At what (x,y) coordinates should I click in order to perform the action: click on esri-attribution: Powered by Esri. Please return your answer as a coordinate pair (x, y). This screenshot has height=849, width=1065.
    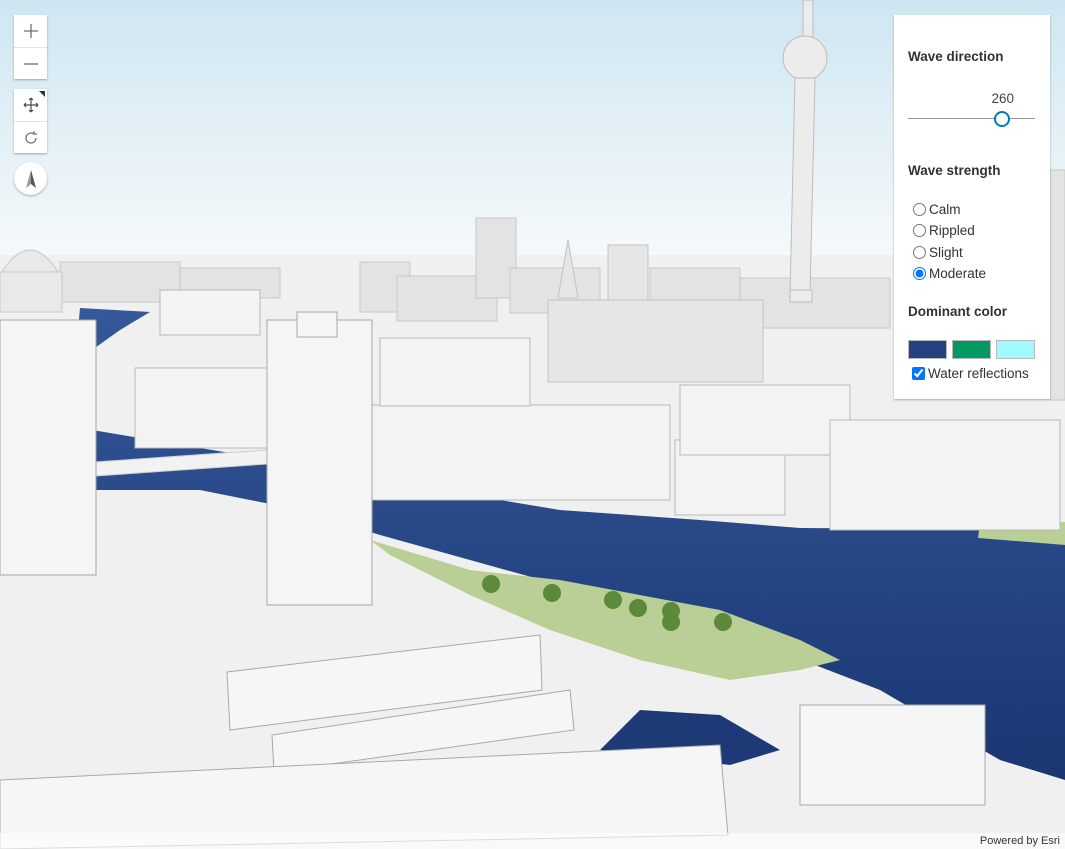
    Looking at the image, I should click on (532, 841).